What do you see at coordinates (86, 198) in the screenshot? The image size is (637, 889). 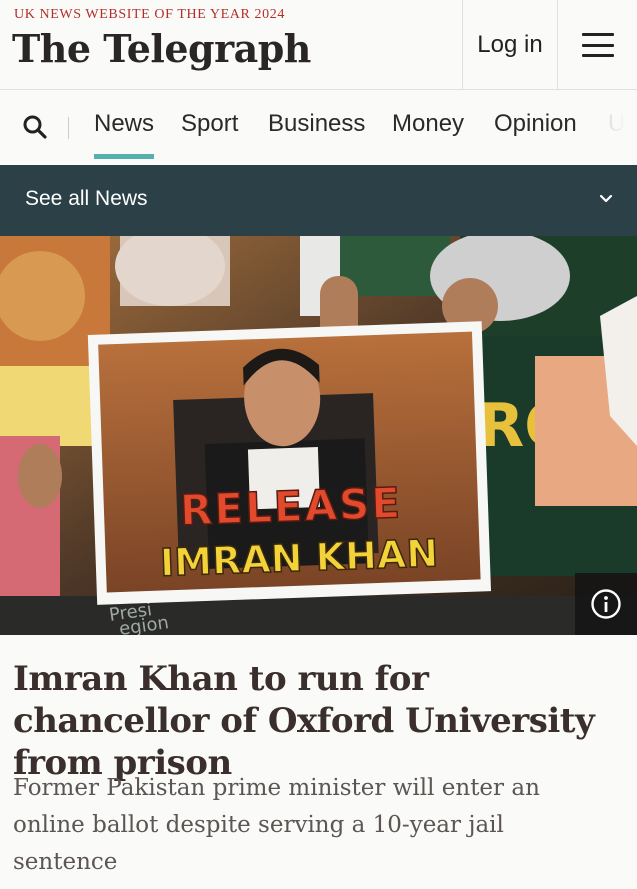 I see `see-all-label: See all News` at bounding box center [86, 198].